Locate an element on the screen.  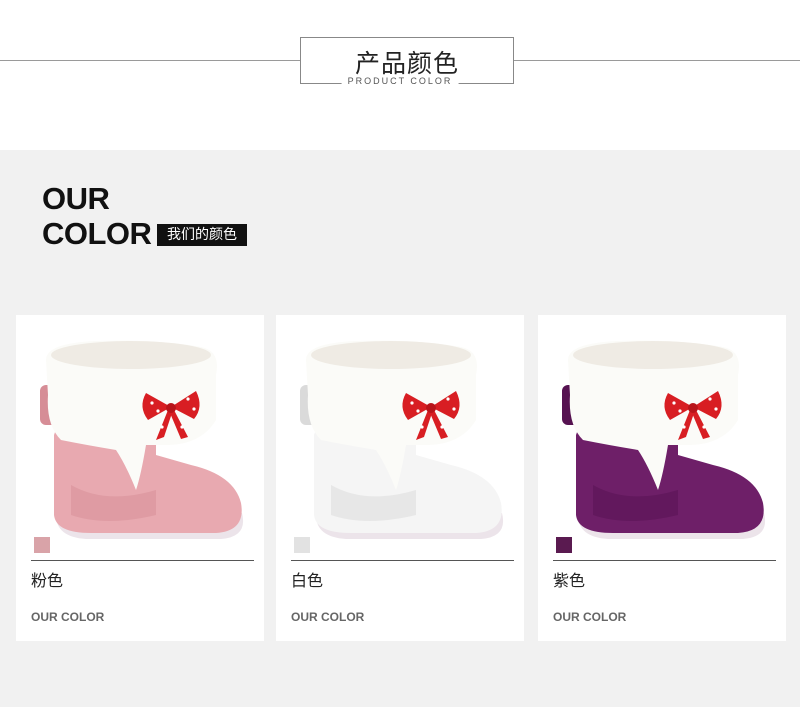
product-card-white: 白色 OUR COLOR is located at coordinates (400, 478).